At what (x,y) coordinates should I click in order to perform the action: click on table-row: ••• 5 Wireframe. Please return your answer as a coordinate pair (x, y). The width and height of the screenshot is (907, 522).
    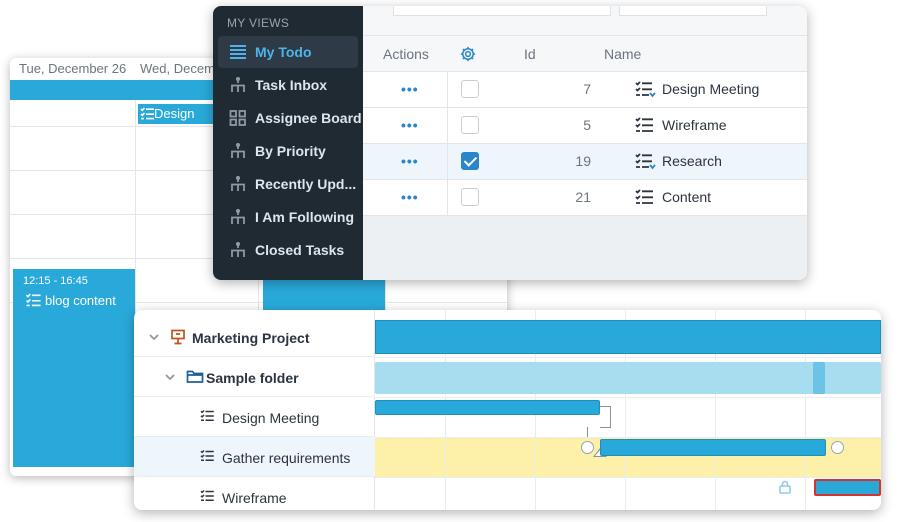
    Looking at the image, I should click on (585, 126).